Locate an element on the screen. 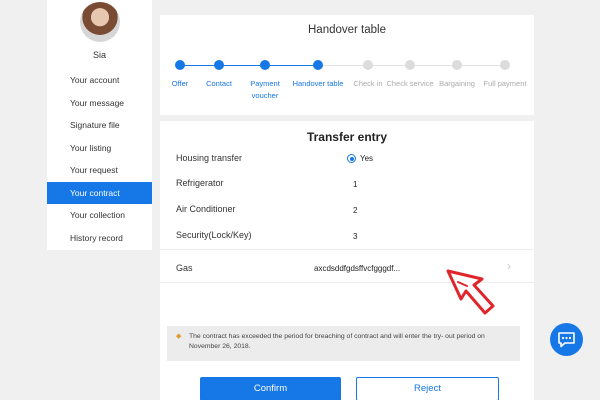 The image size is (600, 400). row-value-refrigerator: 1 is located at coordinates (355, 184).